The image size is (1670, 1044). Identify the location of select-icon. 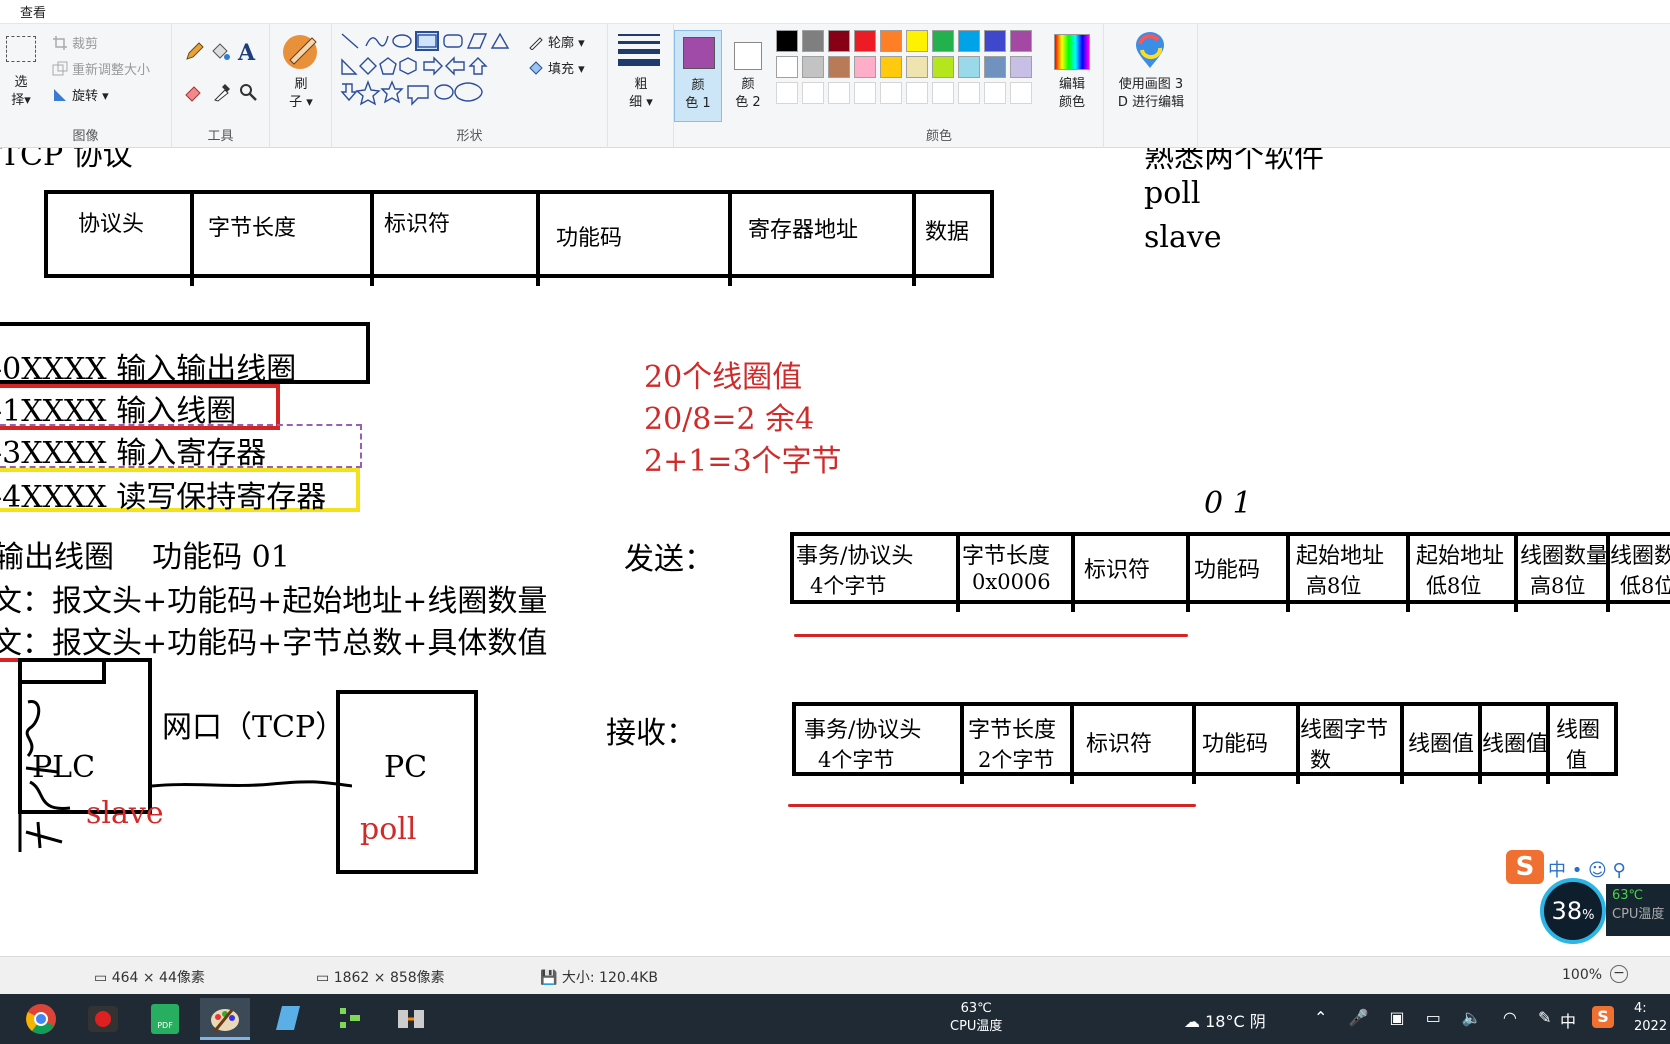
(21, 49).